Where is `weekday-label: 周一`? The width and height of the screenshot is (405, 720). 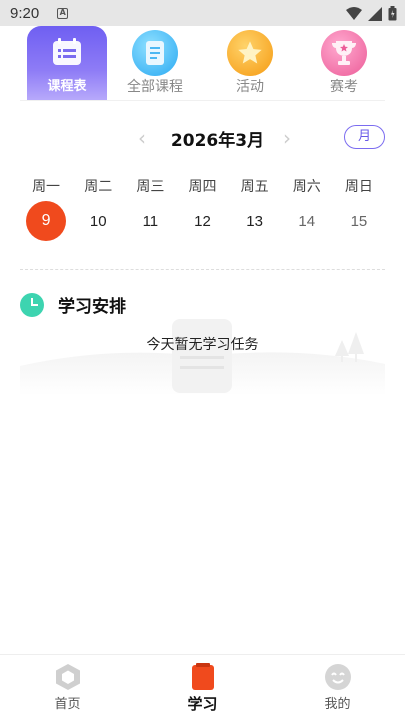 weekday-label: 周一 is located at coordinates (46, 187).